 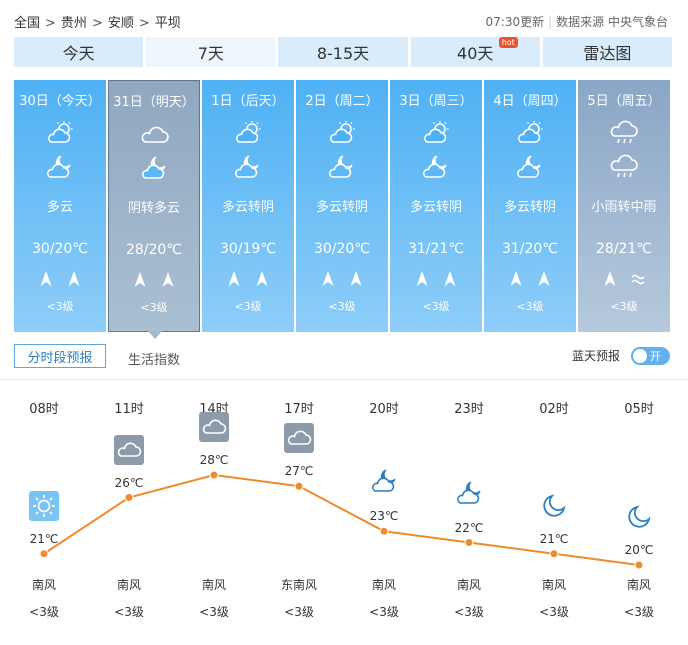 I want to click on breadcrumb-item-city: 安顺, so click(x=121, y=23).